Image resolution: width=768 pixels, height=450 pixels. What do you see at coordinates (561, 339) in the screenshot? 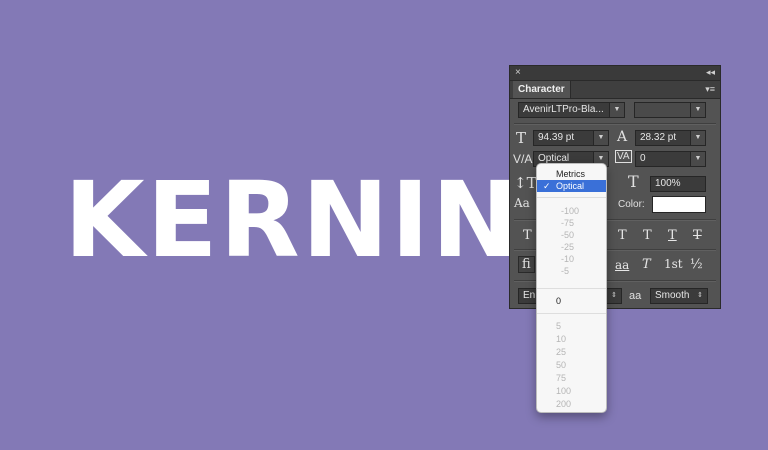
I see `menu-item-positive: 10` at bounding box center [561, 339].